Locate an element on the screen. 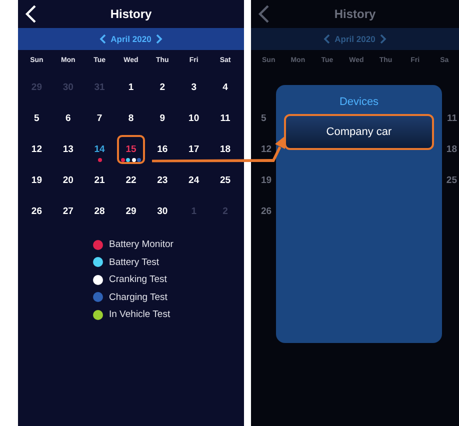 This screenshot has height=426, width=459. calendar-day: 4 is located at coordinates (225, 87).